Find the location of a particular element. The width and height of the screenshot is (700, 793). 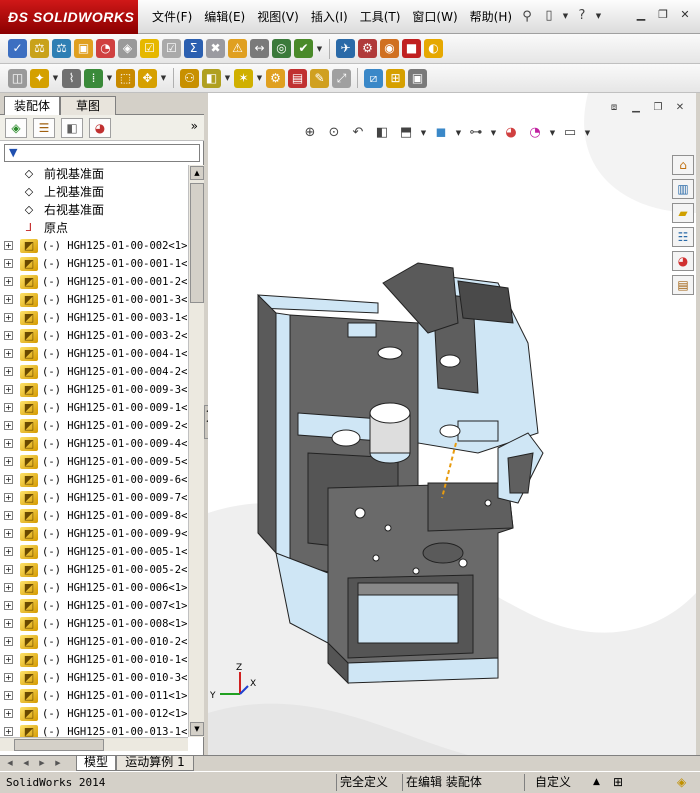

import-diagnostics-icon: ◈ is located at coordinates (127, 48).